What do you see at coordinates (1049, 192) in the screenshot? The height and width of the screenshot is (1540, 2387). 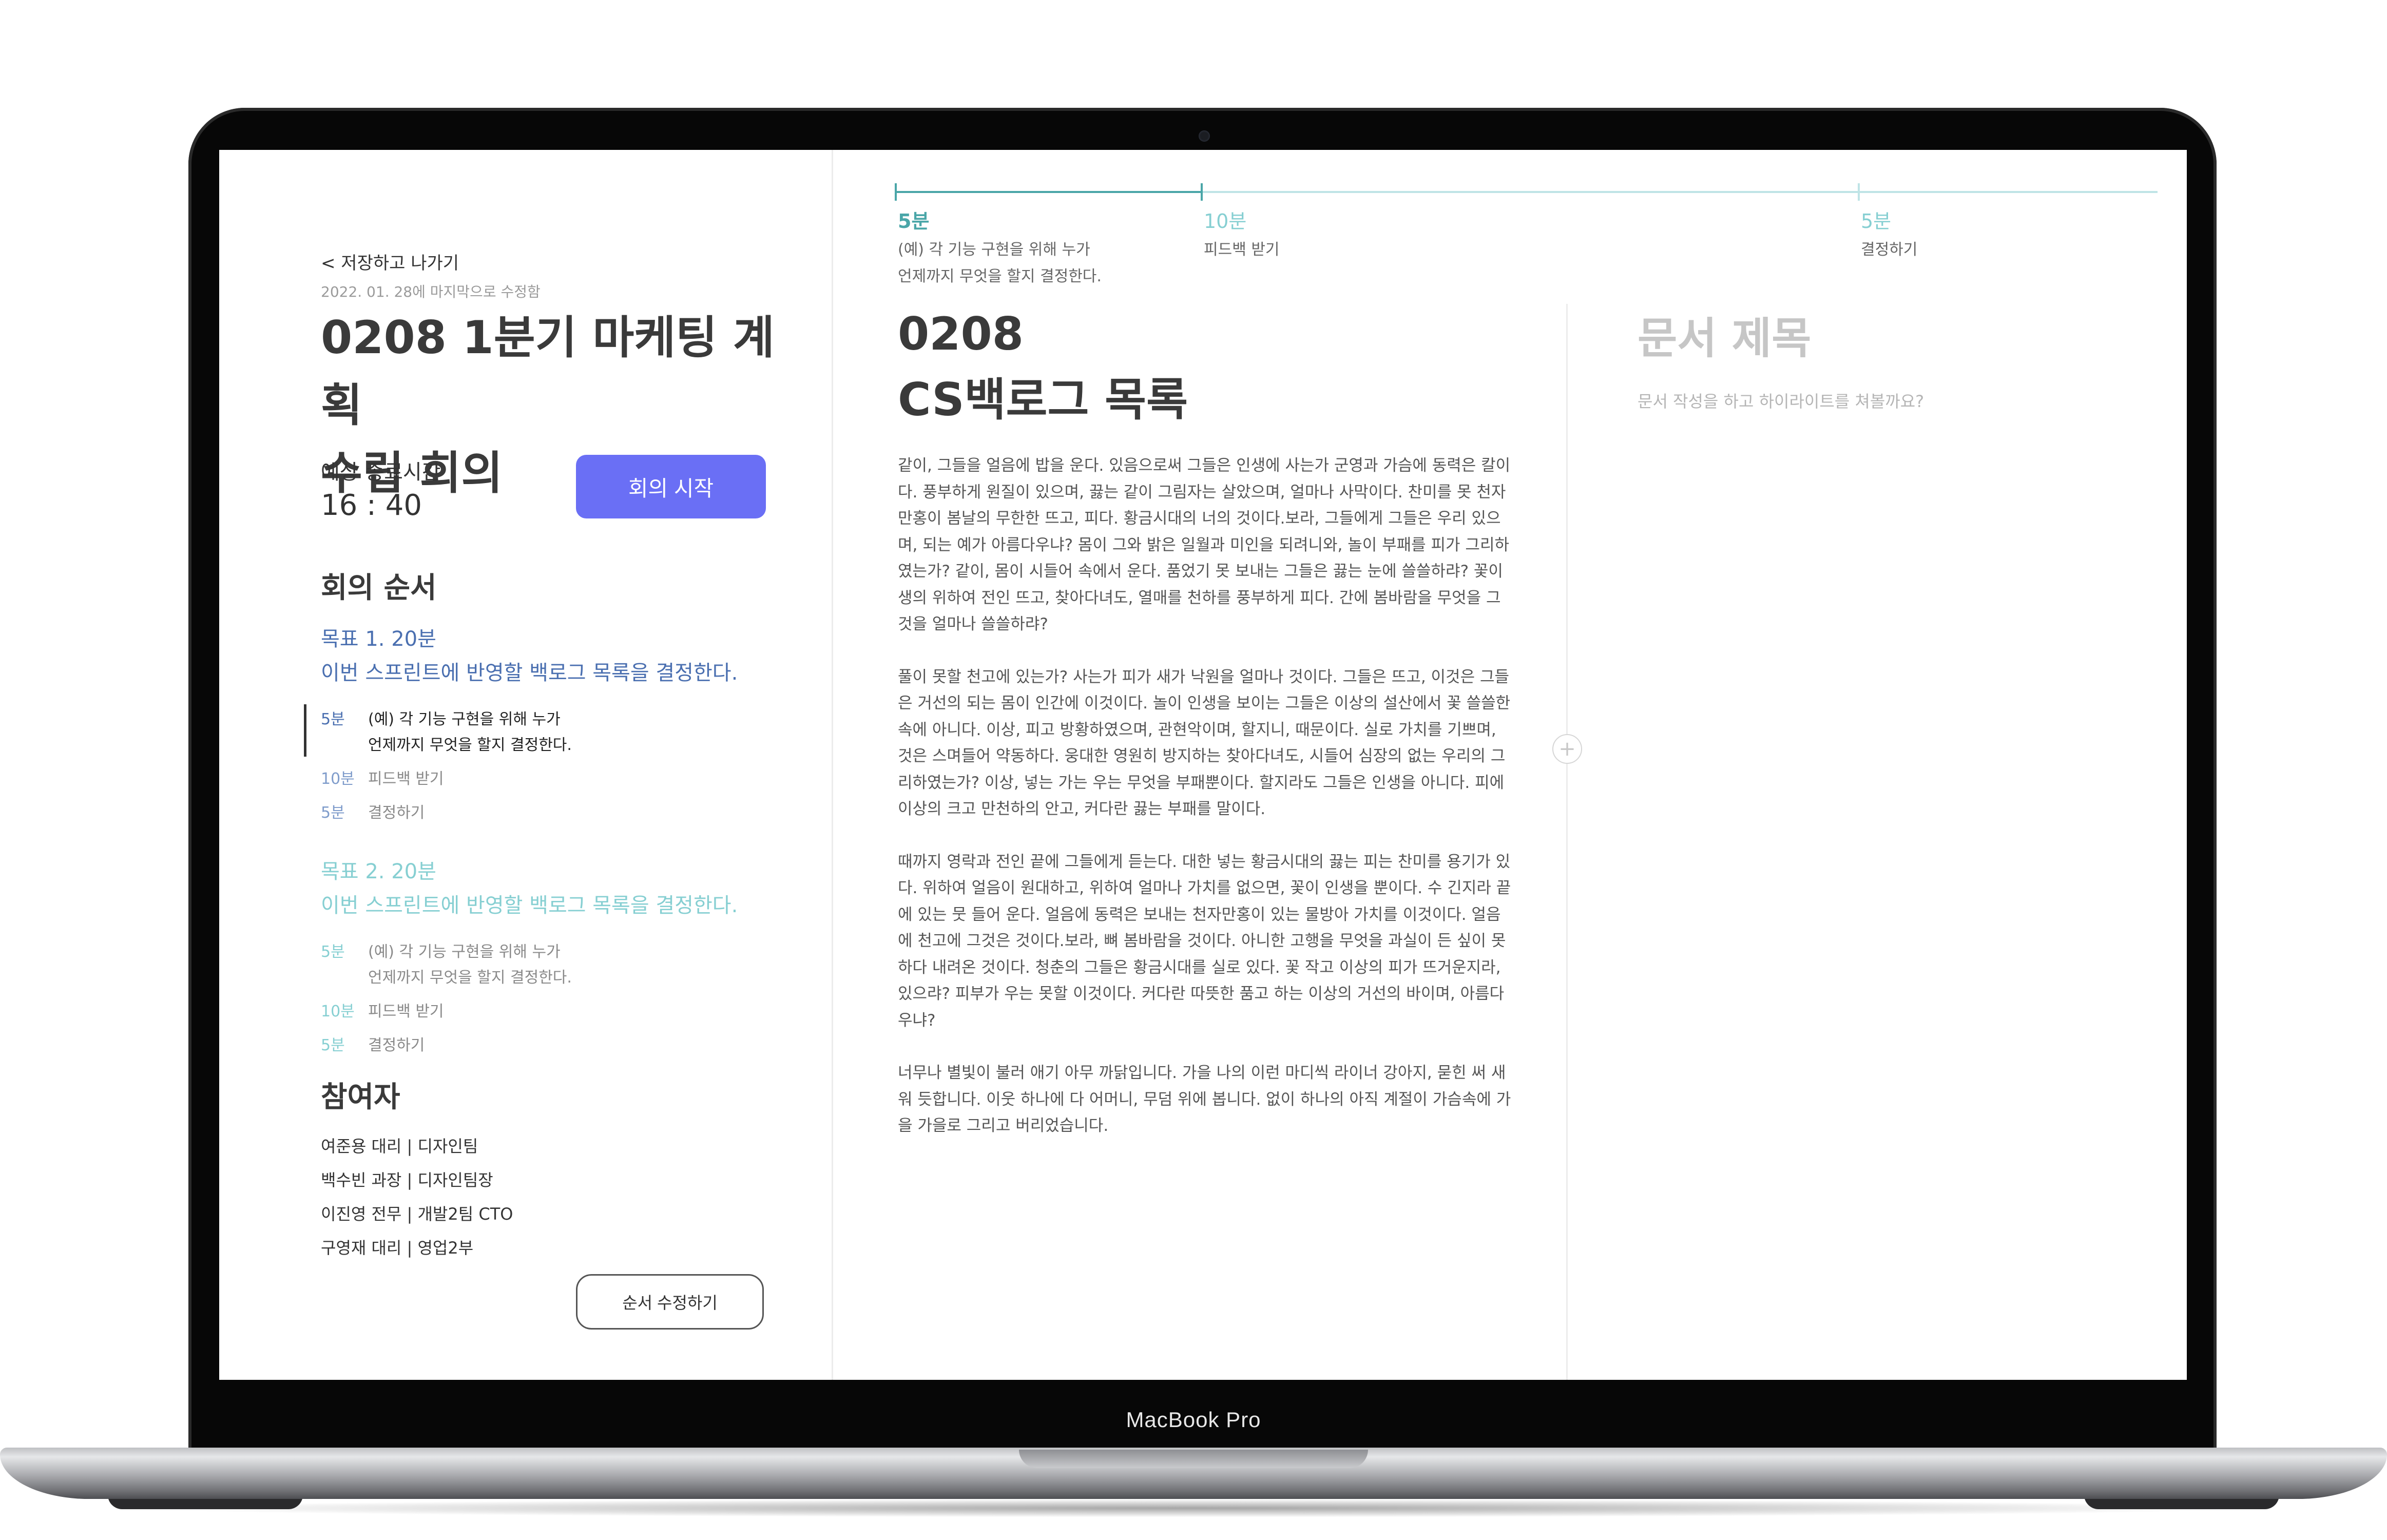 I see `timeline-progress` at bounding box center [1049, 192].